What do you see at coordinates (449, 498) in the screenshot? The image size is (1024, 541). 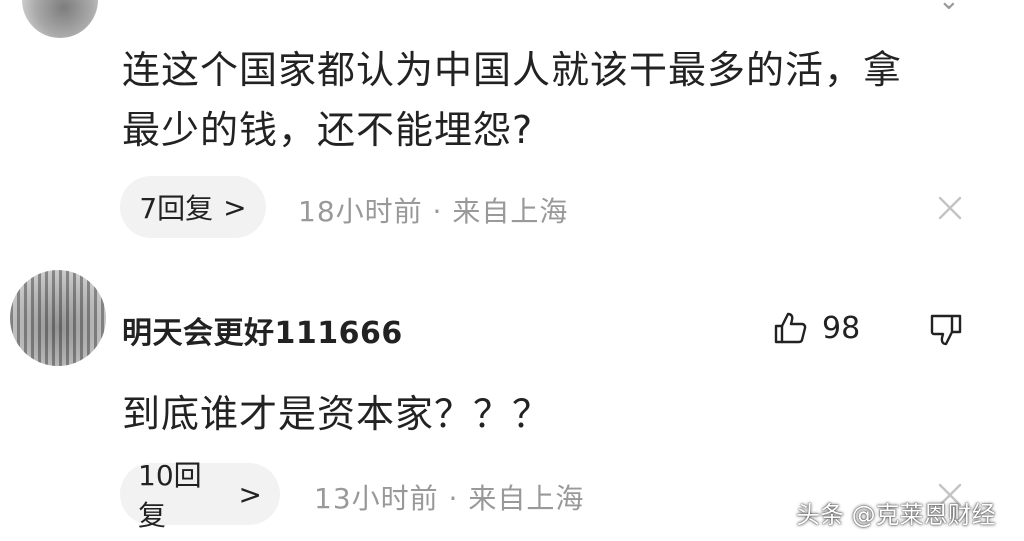 I see `comment-meta: 13小时前 · 来自上海` at bounding box center [449, 498].